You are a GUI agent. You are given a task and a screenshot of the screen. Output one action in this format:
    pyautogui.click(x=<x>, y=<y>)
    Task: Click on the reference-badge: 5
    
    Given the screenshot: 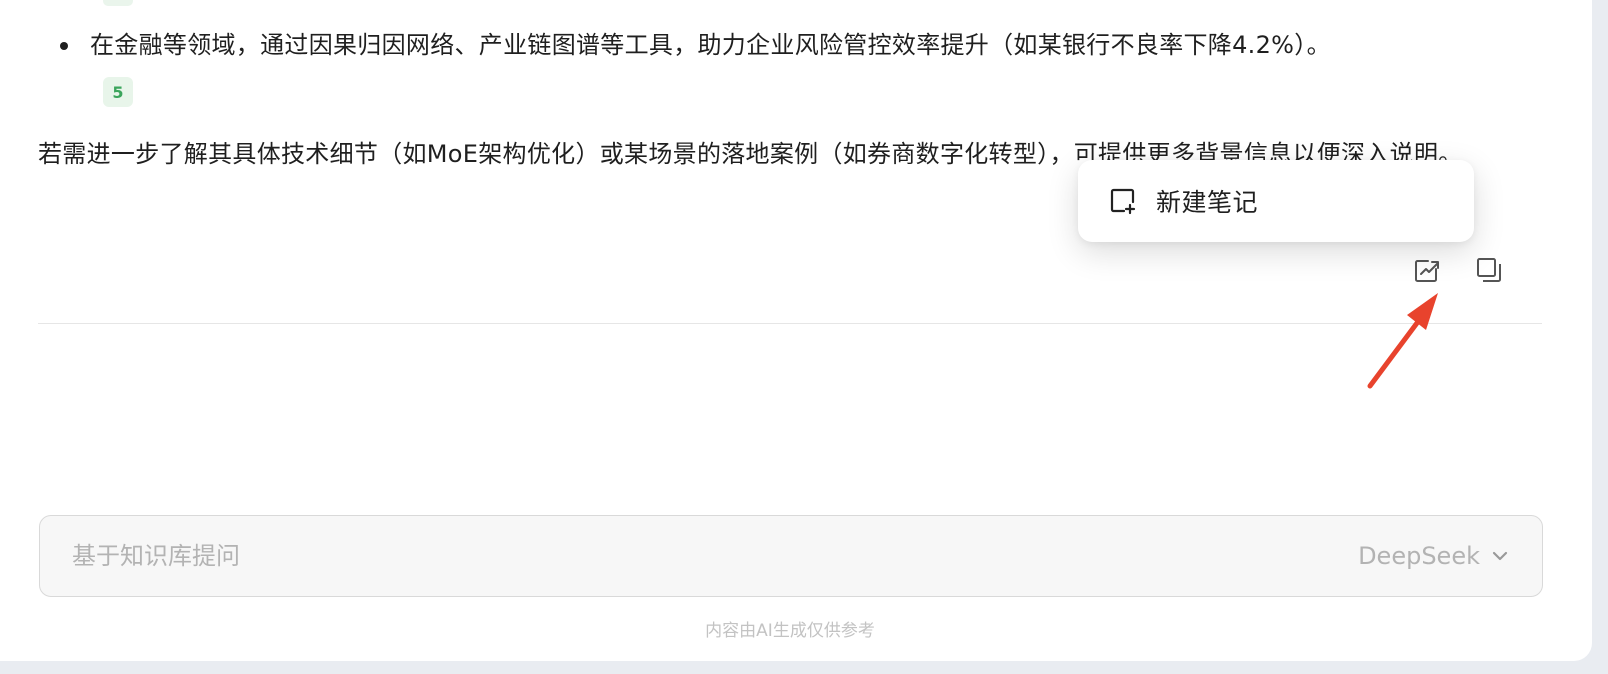 What is the action you would take?
    pyautogui.click(x=118, y=92)
    